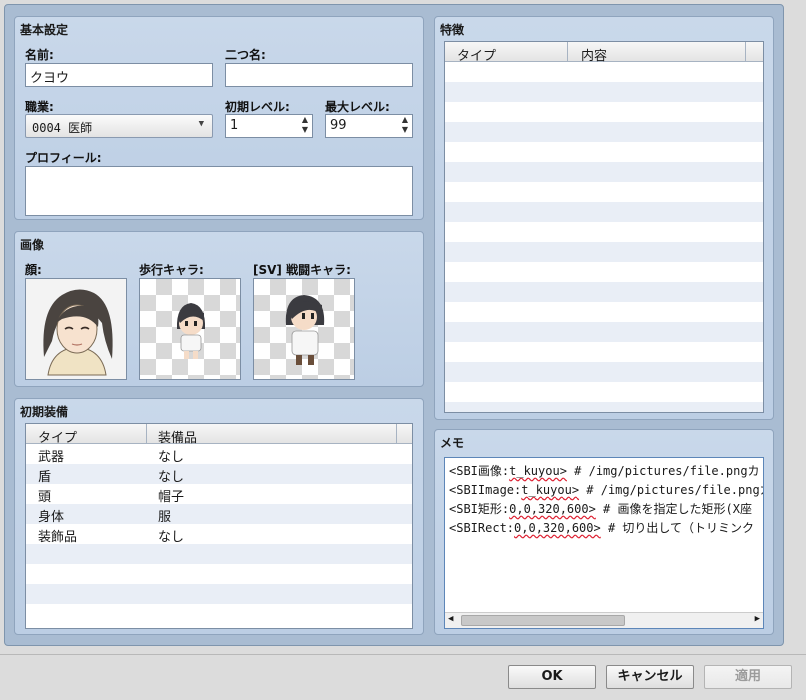 This screenshot has height=700, width=806. I want to click on class-select: 0004 医師 ▼, so click(119, 126).